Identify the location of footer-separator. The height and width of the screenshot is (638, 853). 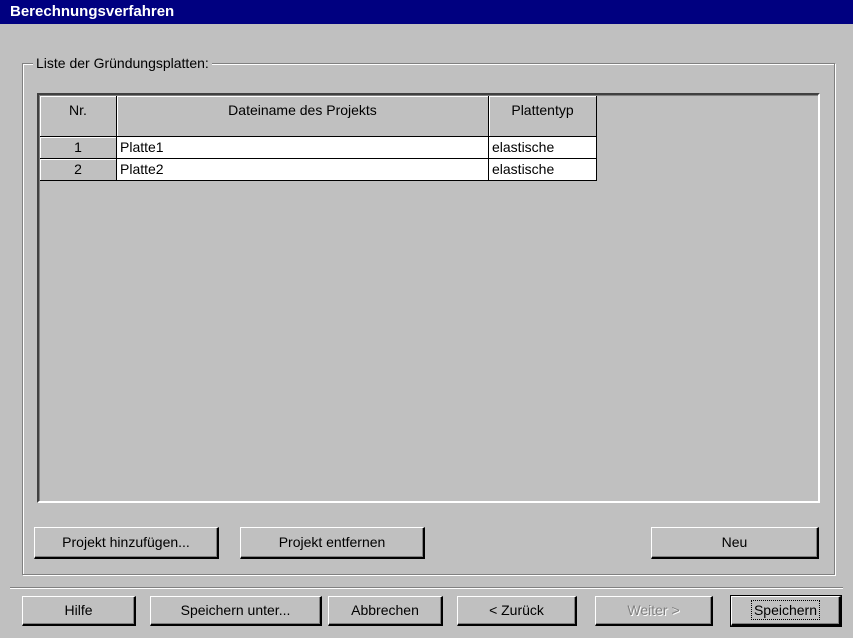
(426, 588).